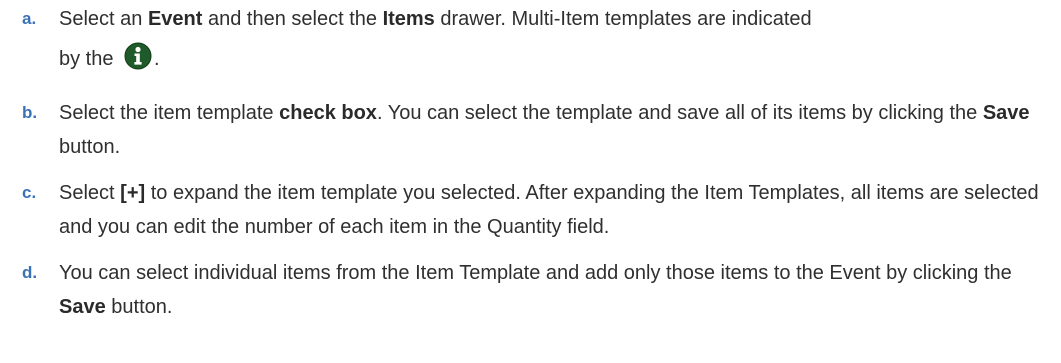  I want to click on step-marker: c., so click(29, 192).